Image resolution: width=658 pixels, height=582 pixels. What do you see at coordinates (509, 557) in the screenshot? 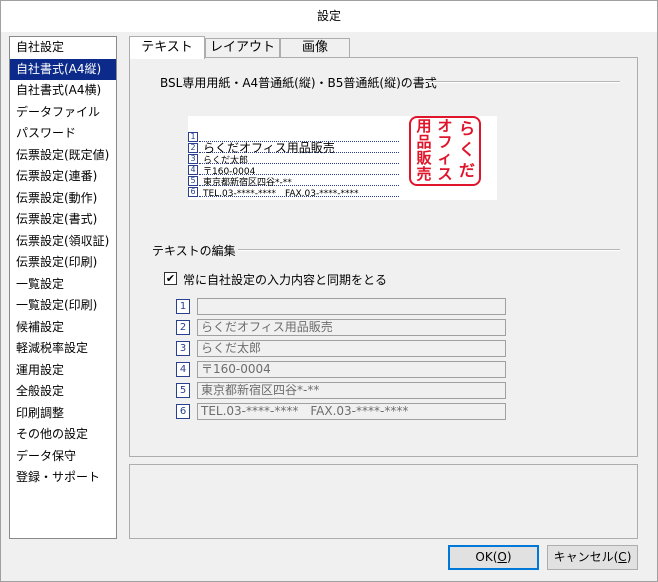
I see `ok-label-suffix: )` at bounding box center [509, 557].